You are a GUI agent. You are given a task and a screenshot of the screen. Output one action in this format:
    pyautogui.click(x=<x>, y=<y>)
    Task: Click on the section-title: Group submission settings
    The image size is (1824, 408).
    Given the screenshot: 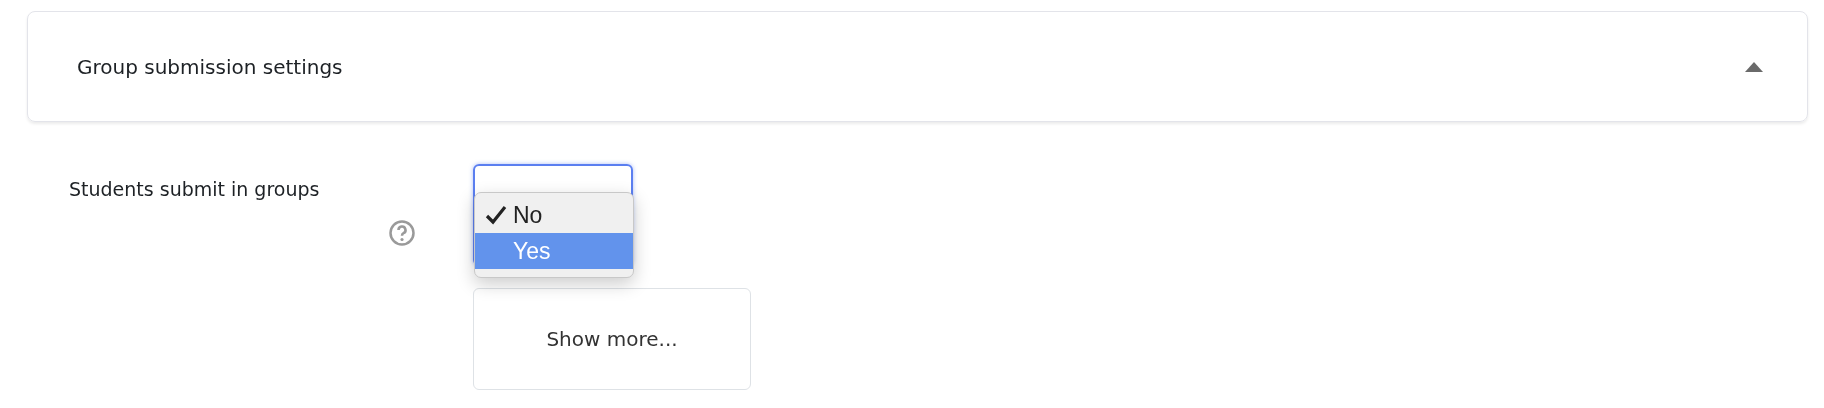 What is the action you would take?
    pyautogui.click(x=210, y=66)
    